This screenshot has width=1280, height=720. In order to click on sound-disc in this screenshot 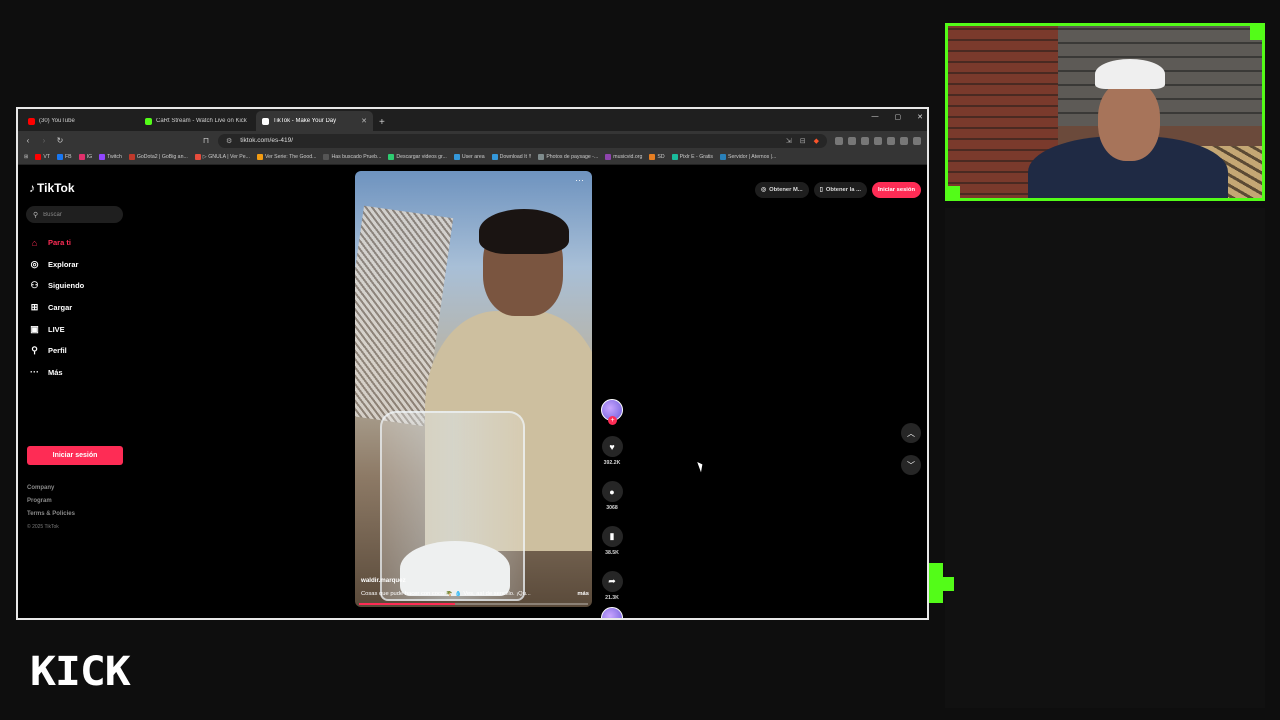, I will do `click(612, 612)`.